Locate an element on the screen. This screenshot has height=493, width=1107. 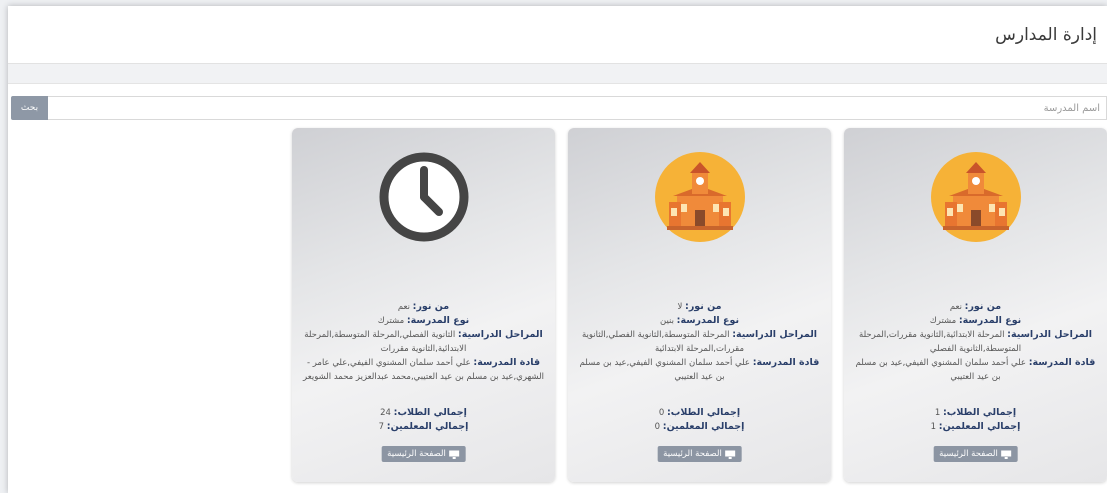
school-totals: إجمالي الطلاب: 24 إجمالي المعلمين: 7 is located at coordinates (423, 420).